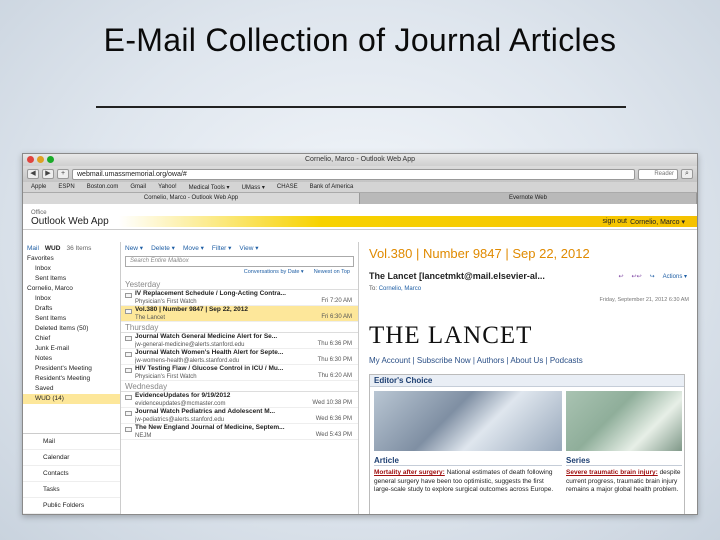  I want to click on window-titlebar: Cornelio, Marco - Outlook Web App, so click(360, 160).